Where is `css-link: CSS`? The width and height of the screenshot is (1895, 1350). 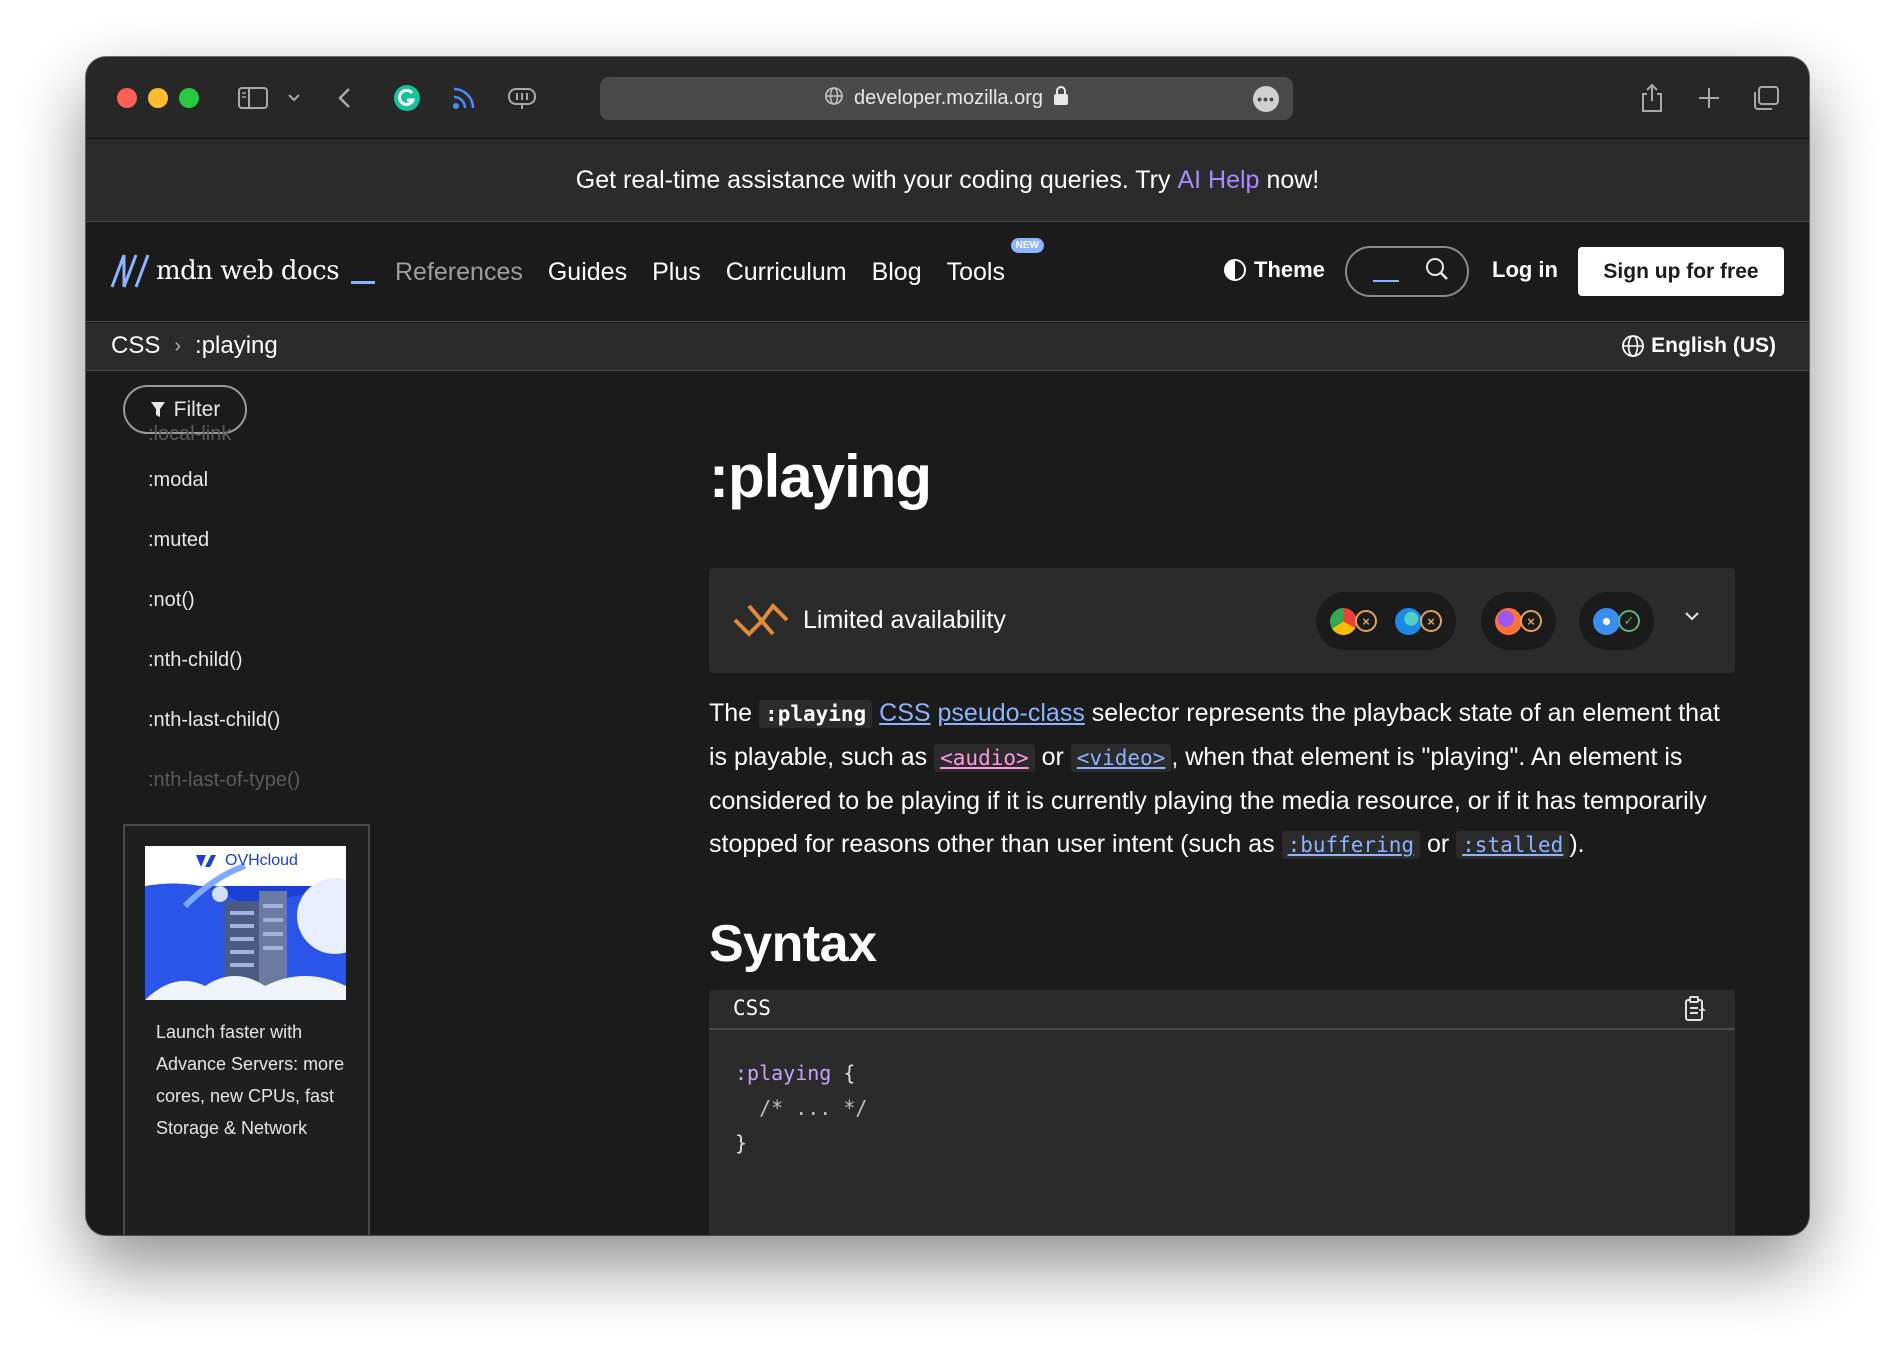
css-link: CSS is located at coordinates (904, 713).